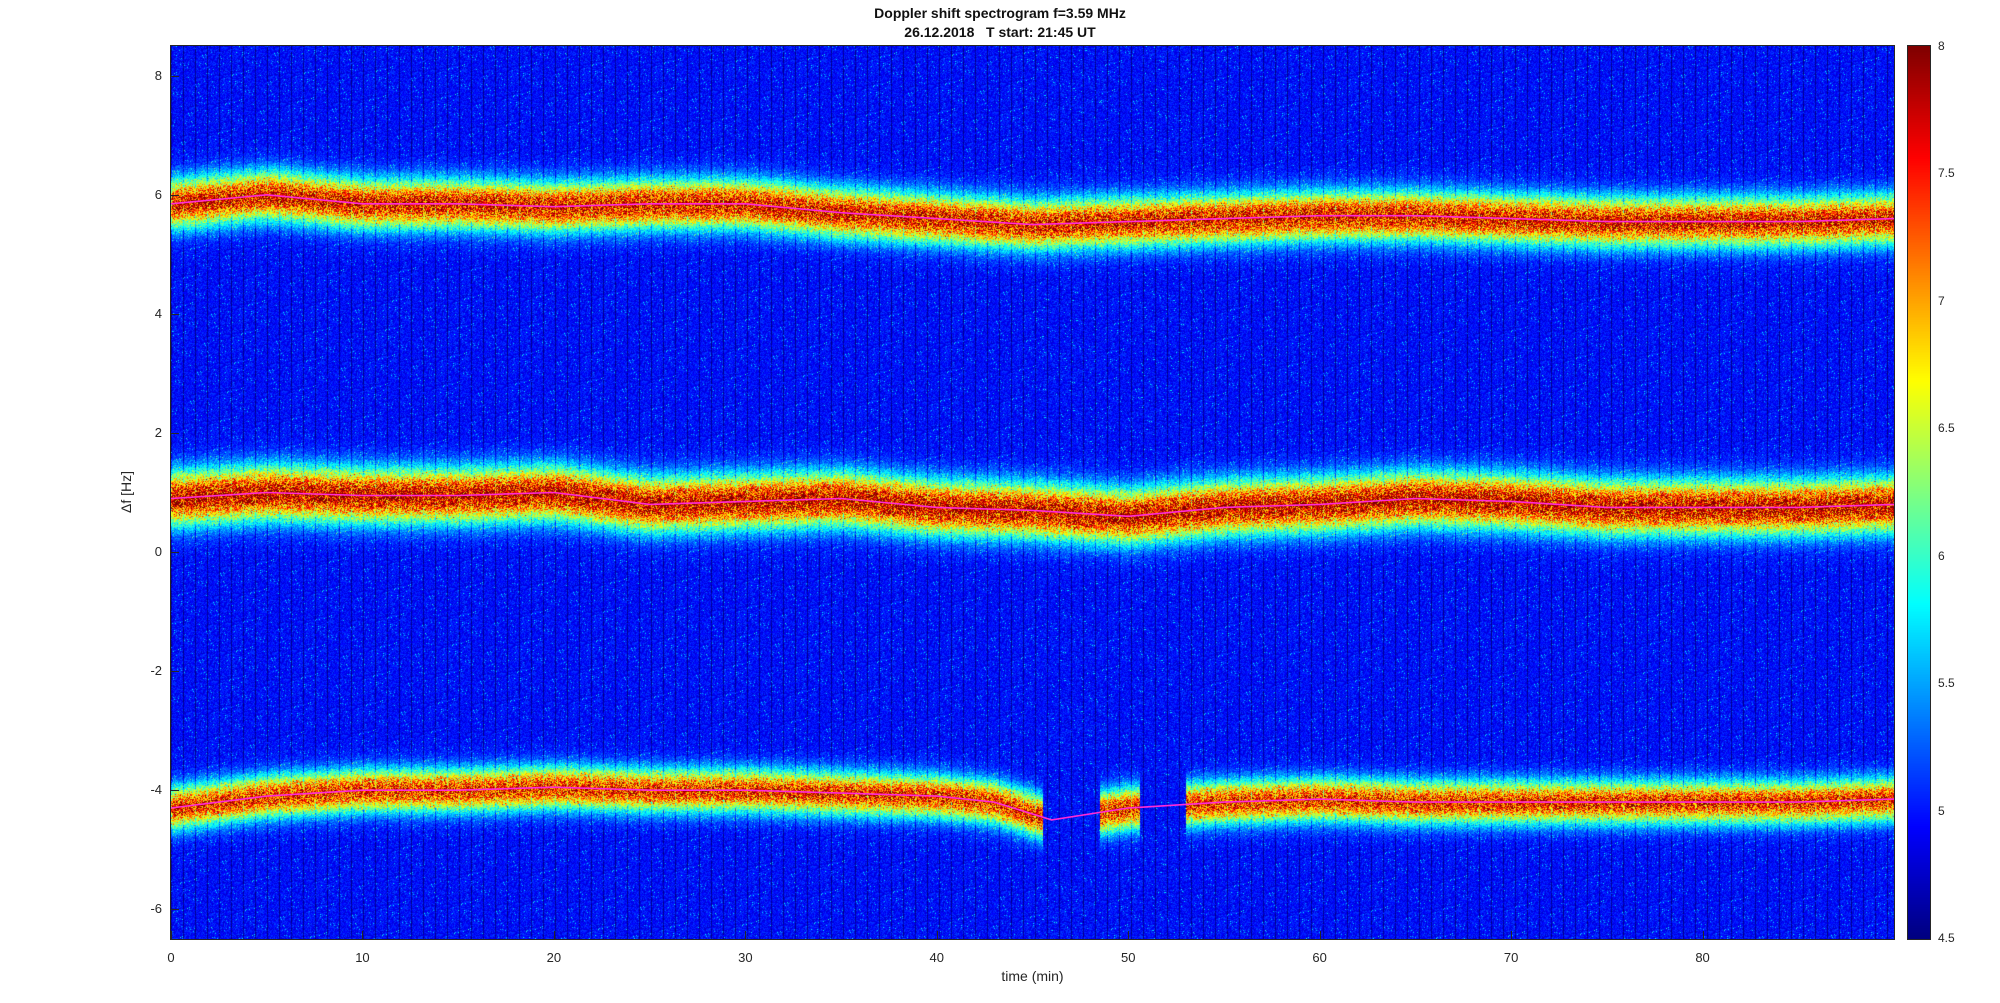 The height and width of the screenshot is (1003, 2000). What do you see at coordinates (156, 790) in the screenshot?
I see `y-tick-label: -4` at bounding box center [156, 790].